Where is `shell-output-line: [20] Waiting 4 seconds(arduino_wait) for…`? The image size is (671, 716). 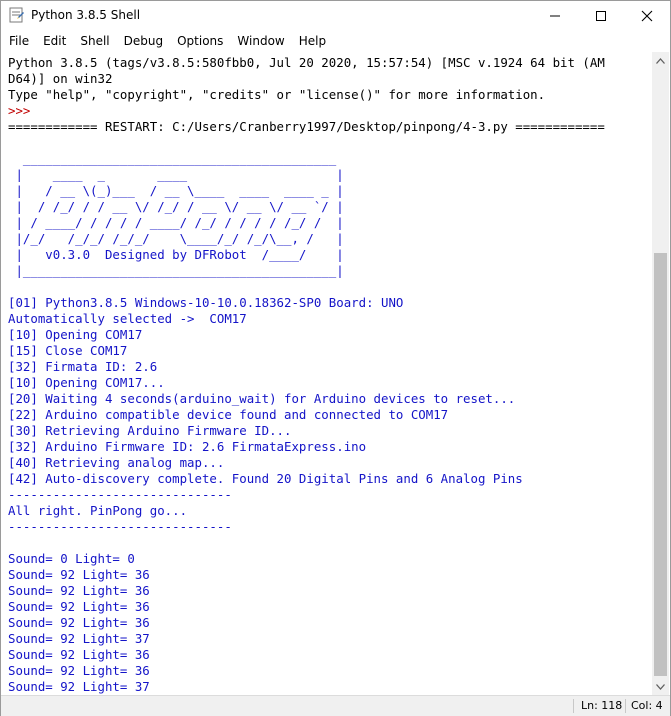
shell-output-line: [20] Waiting 4 seconds(arduino_wait) for… is located at coordinates (262, 398).